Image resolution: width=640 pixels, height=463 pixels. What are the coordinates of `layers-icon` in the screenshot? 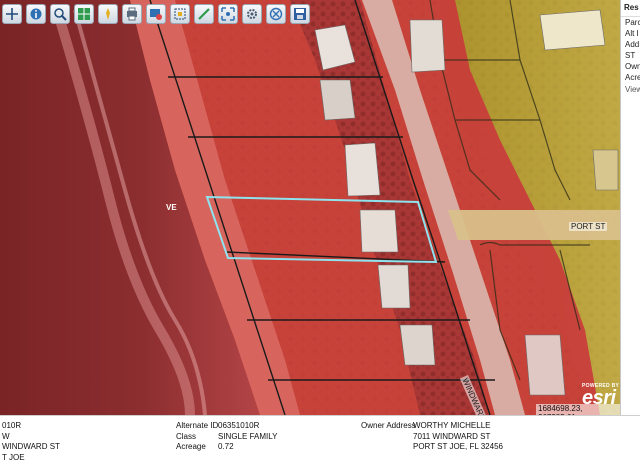 It's located at (84, 14).